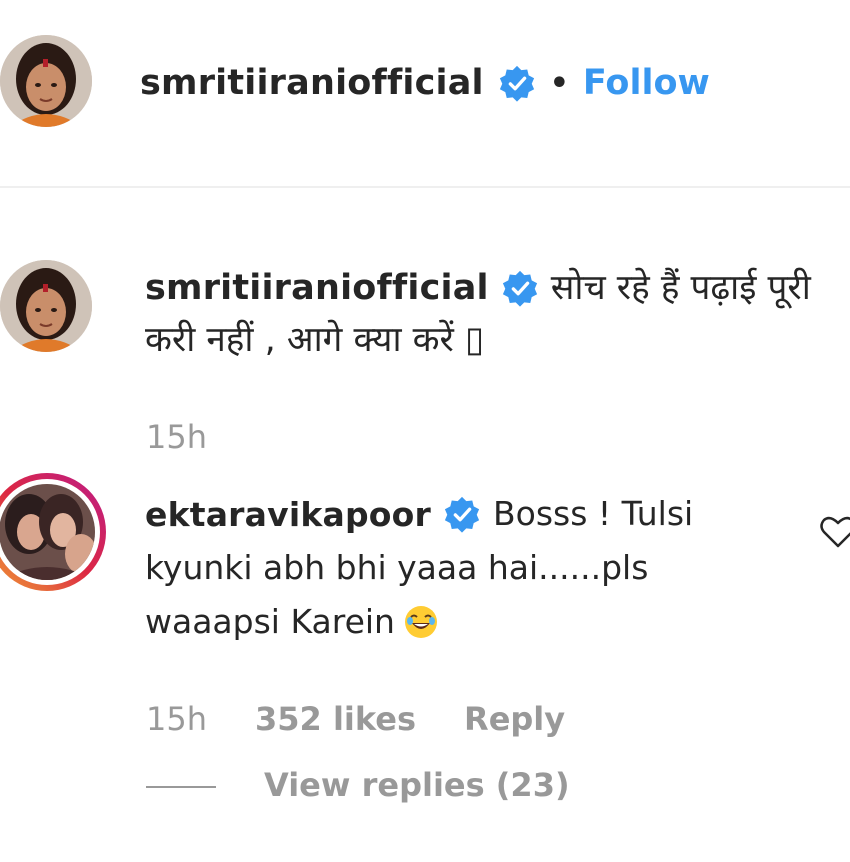 The height and width of the screenshot is (862, 850). I want to click on header-username: smritiiraniofficial, so click(312, 83).